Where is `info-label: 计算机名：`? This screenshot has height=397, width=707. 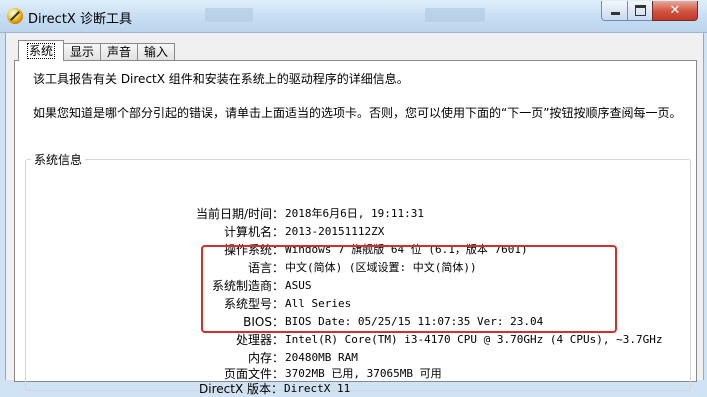 info-label: 计算机名： is located at coordinates (253, 232).